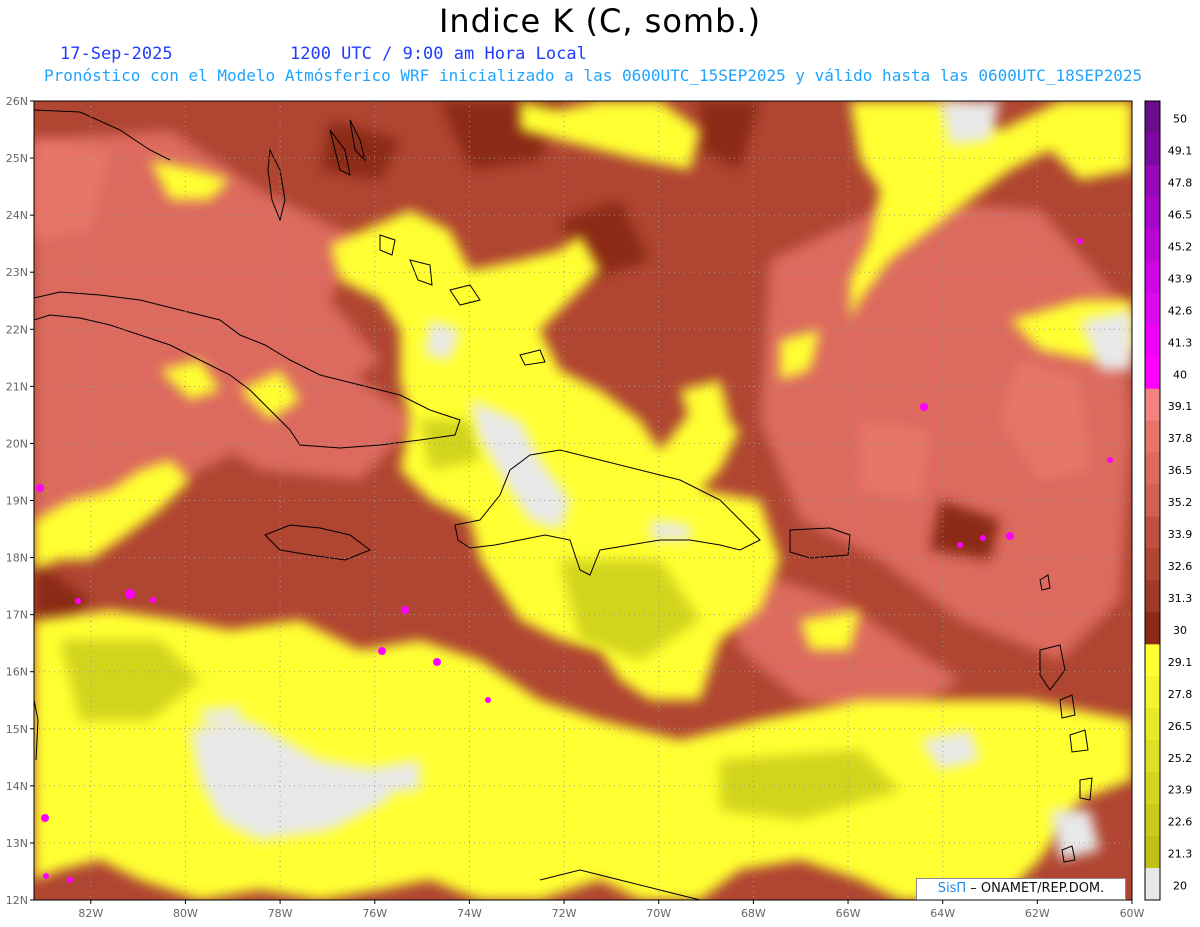 This screenshot has width=1200, height=927. Describe the element at coordinates (1180, 534) in the screenshot. I see `colorbar-label: 33.9` at that location.